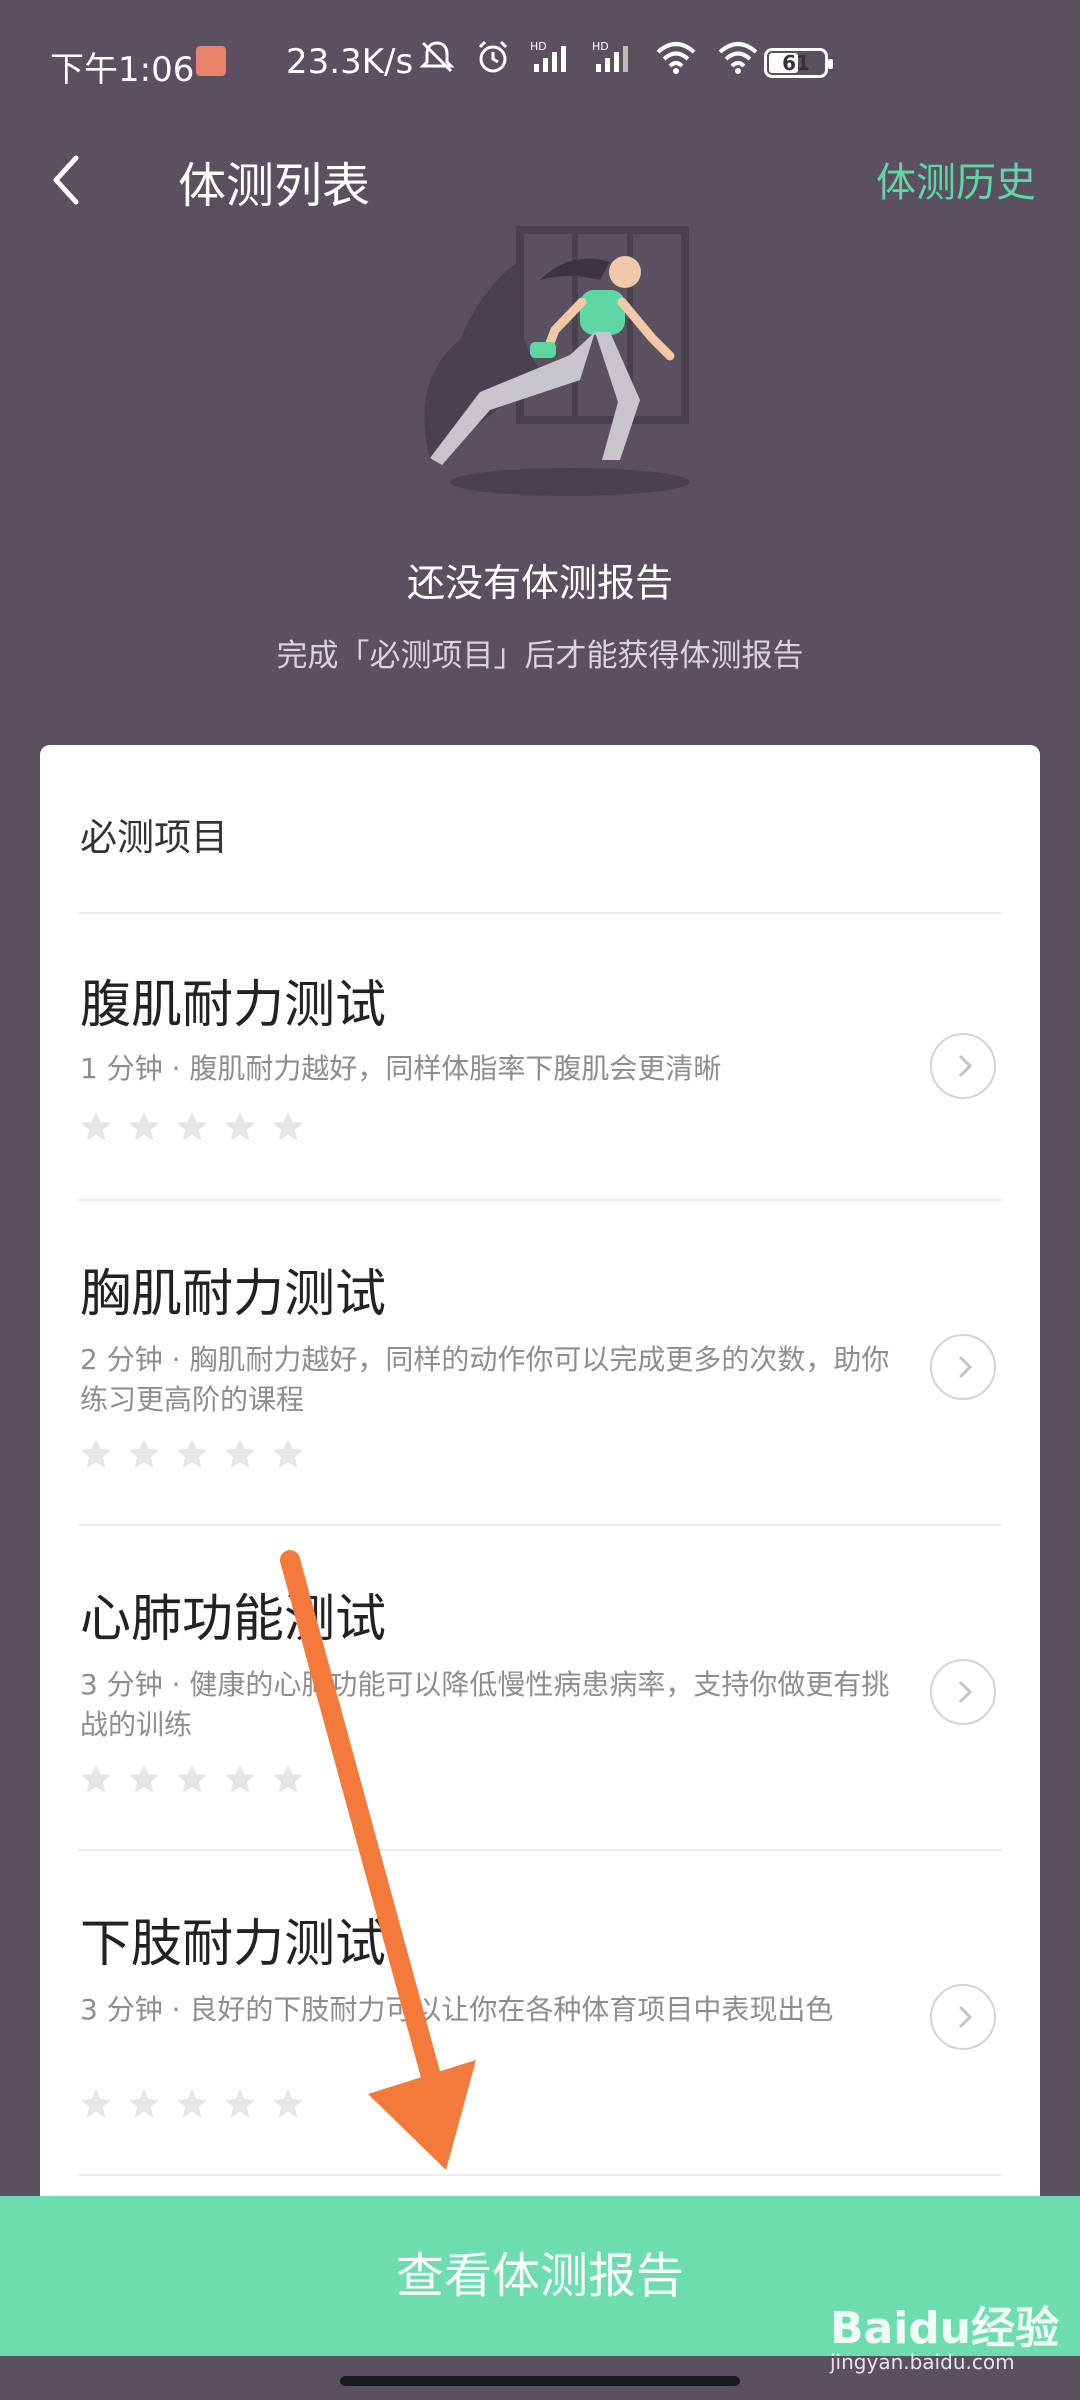 This screenshot has height=2400, width=1080. I want to click on status-bar: 下午1:06 23.3K/s HD HD 61, so click(540, 65).